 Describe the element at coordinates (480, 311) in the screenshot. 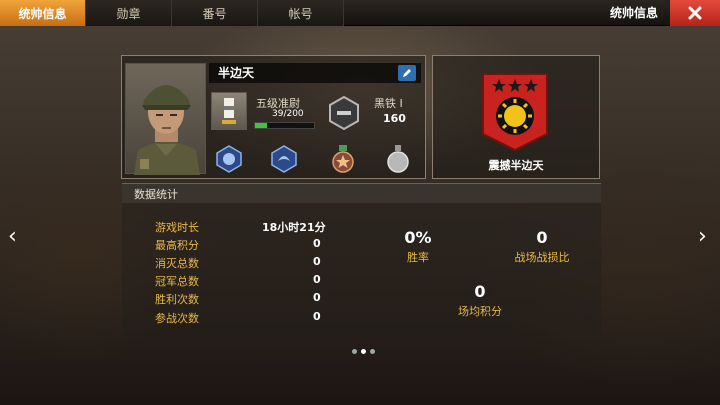

I see `avg-score-label: 场均积分` at that location.